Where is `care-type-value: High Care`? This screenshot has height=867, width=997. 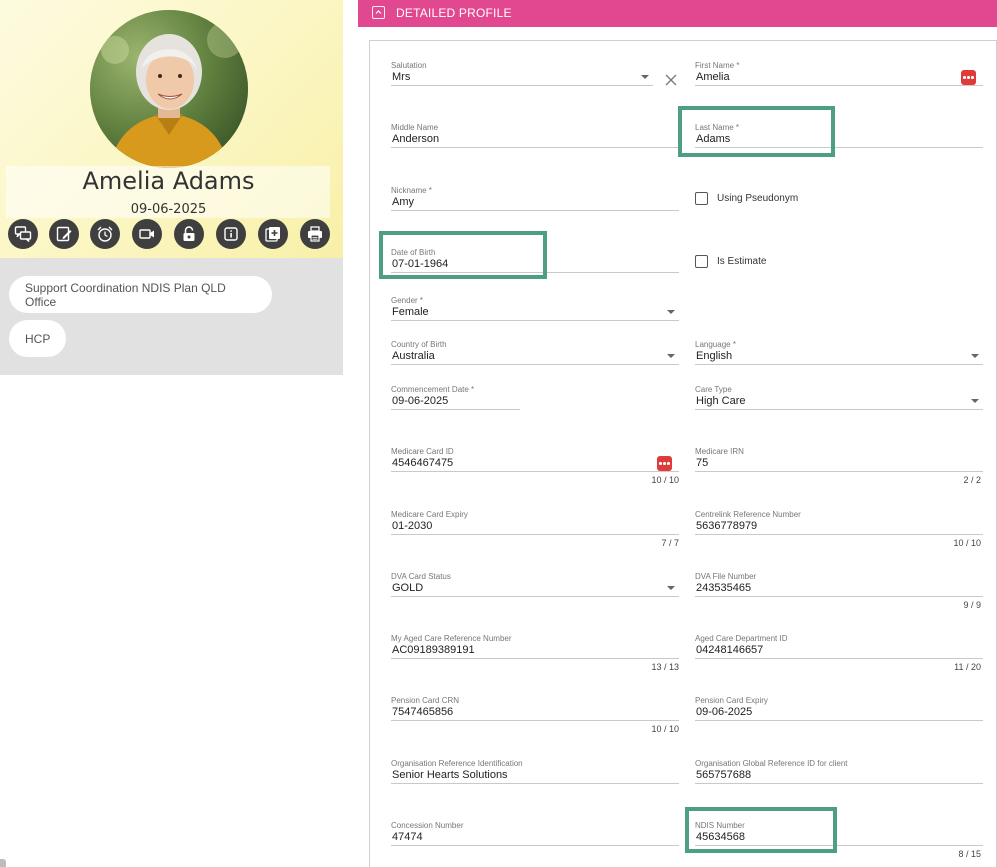 care-type-value: High Care is located at coordinates (721, 401).